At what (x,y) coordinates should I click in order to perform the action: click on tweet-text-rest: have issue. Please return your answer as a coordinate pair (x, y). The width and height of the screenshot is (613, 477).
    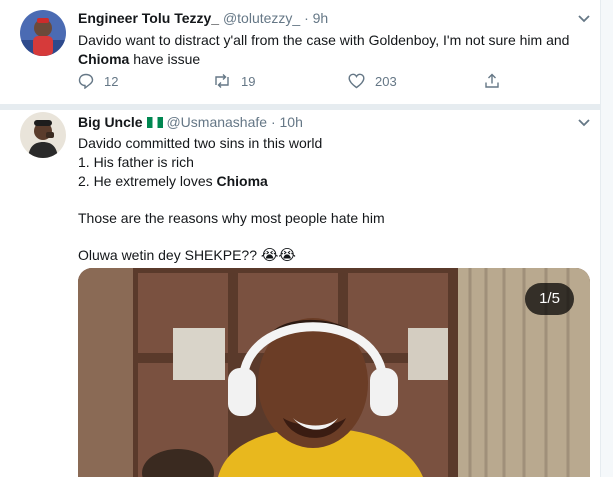
    Looking at the image, I should click on (165, 59).